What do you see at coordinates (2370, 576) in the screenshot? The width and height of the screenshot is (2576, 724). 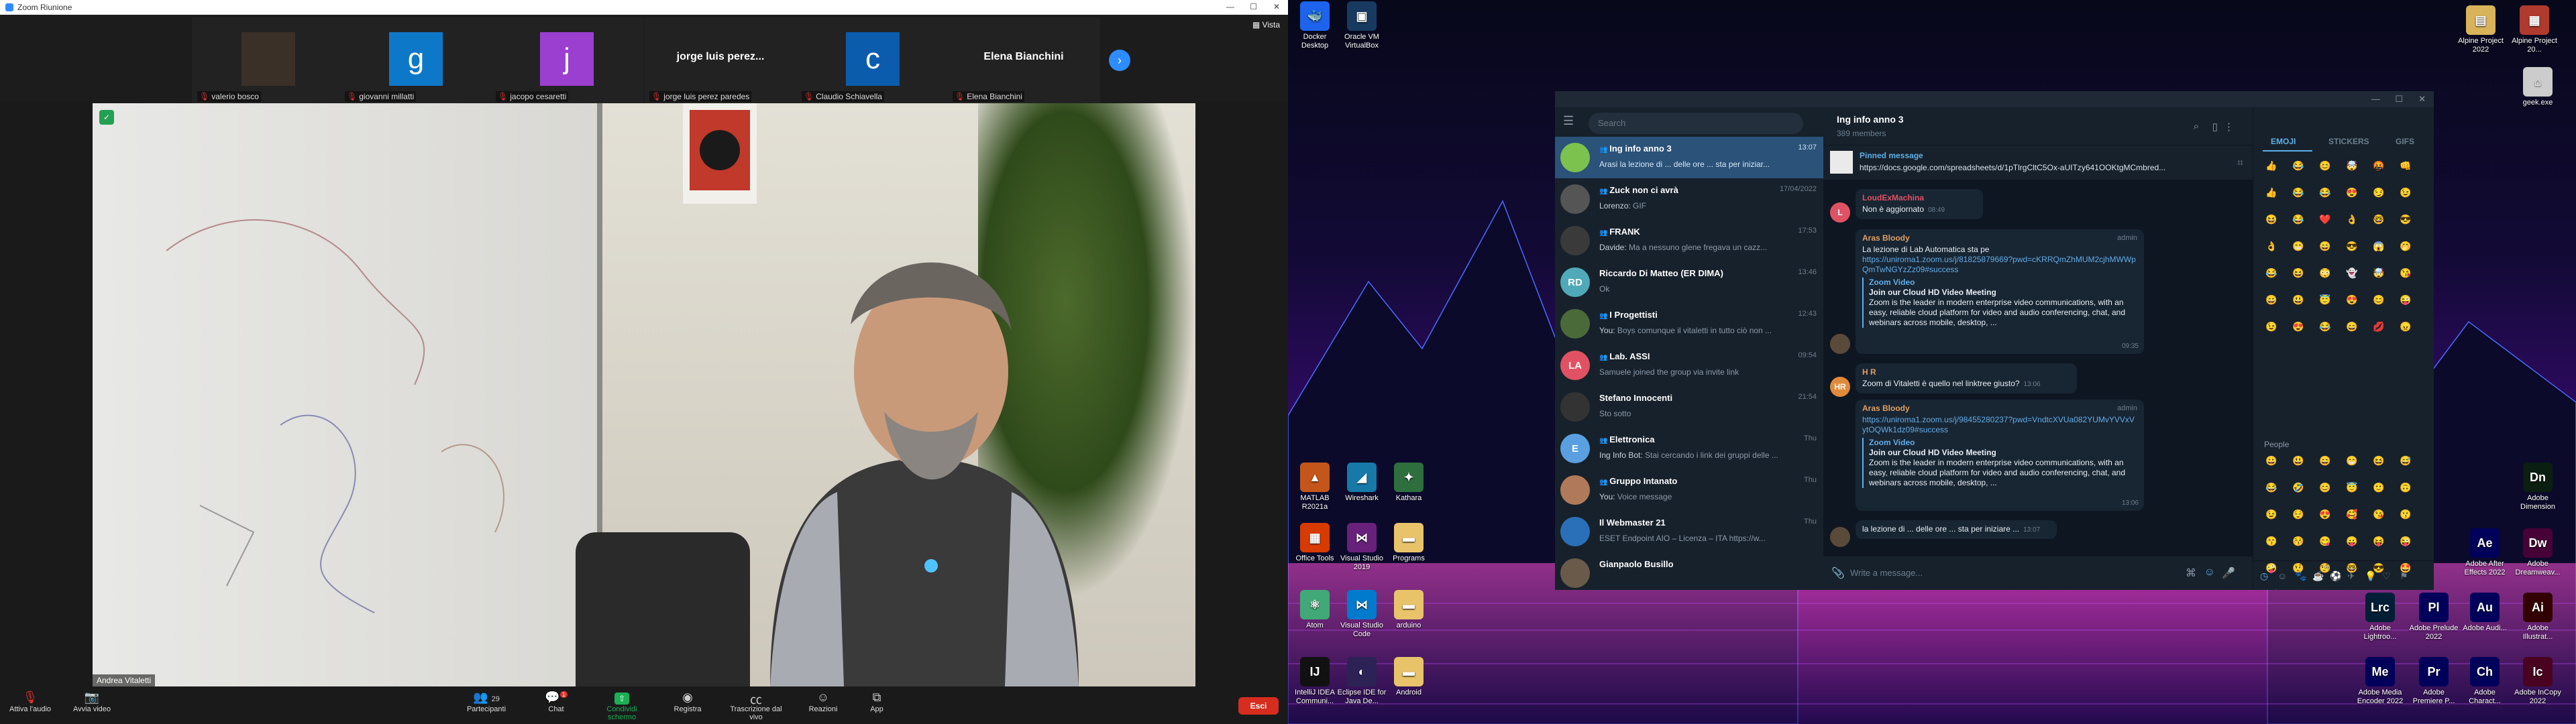 I see `objects-category-icon: 💡` at bounding box center [2370, 576].